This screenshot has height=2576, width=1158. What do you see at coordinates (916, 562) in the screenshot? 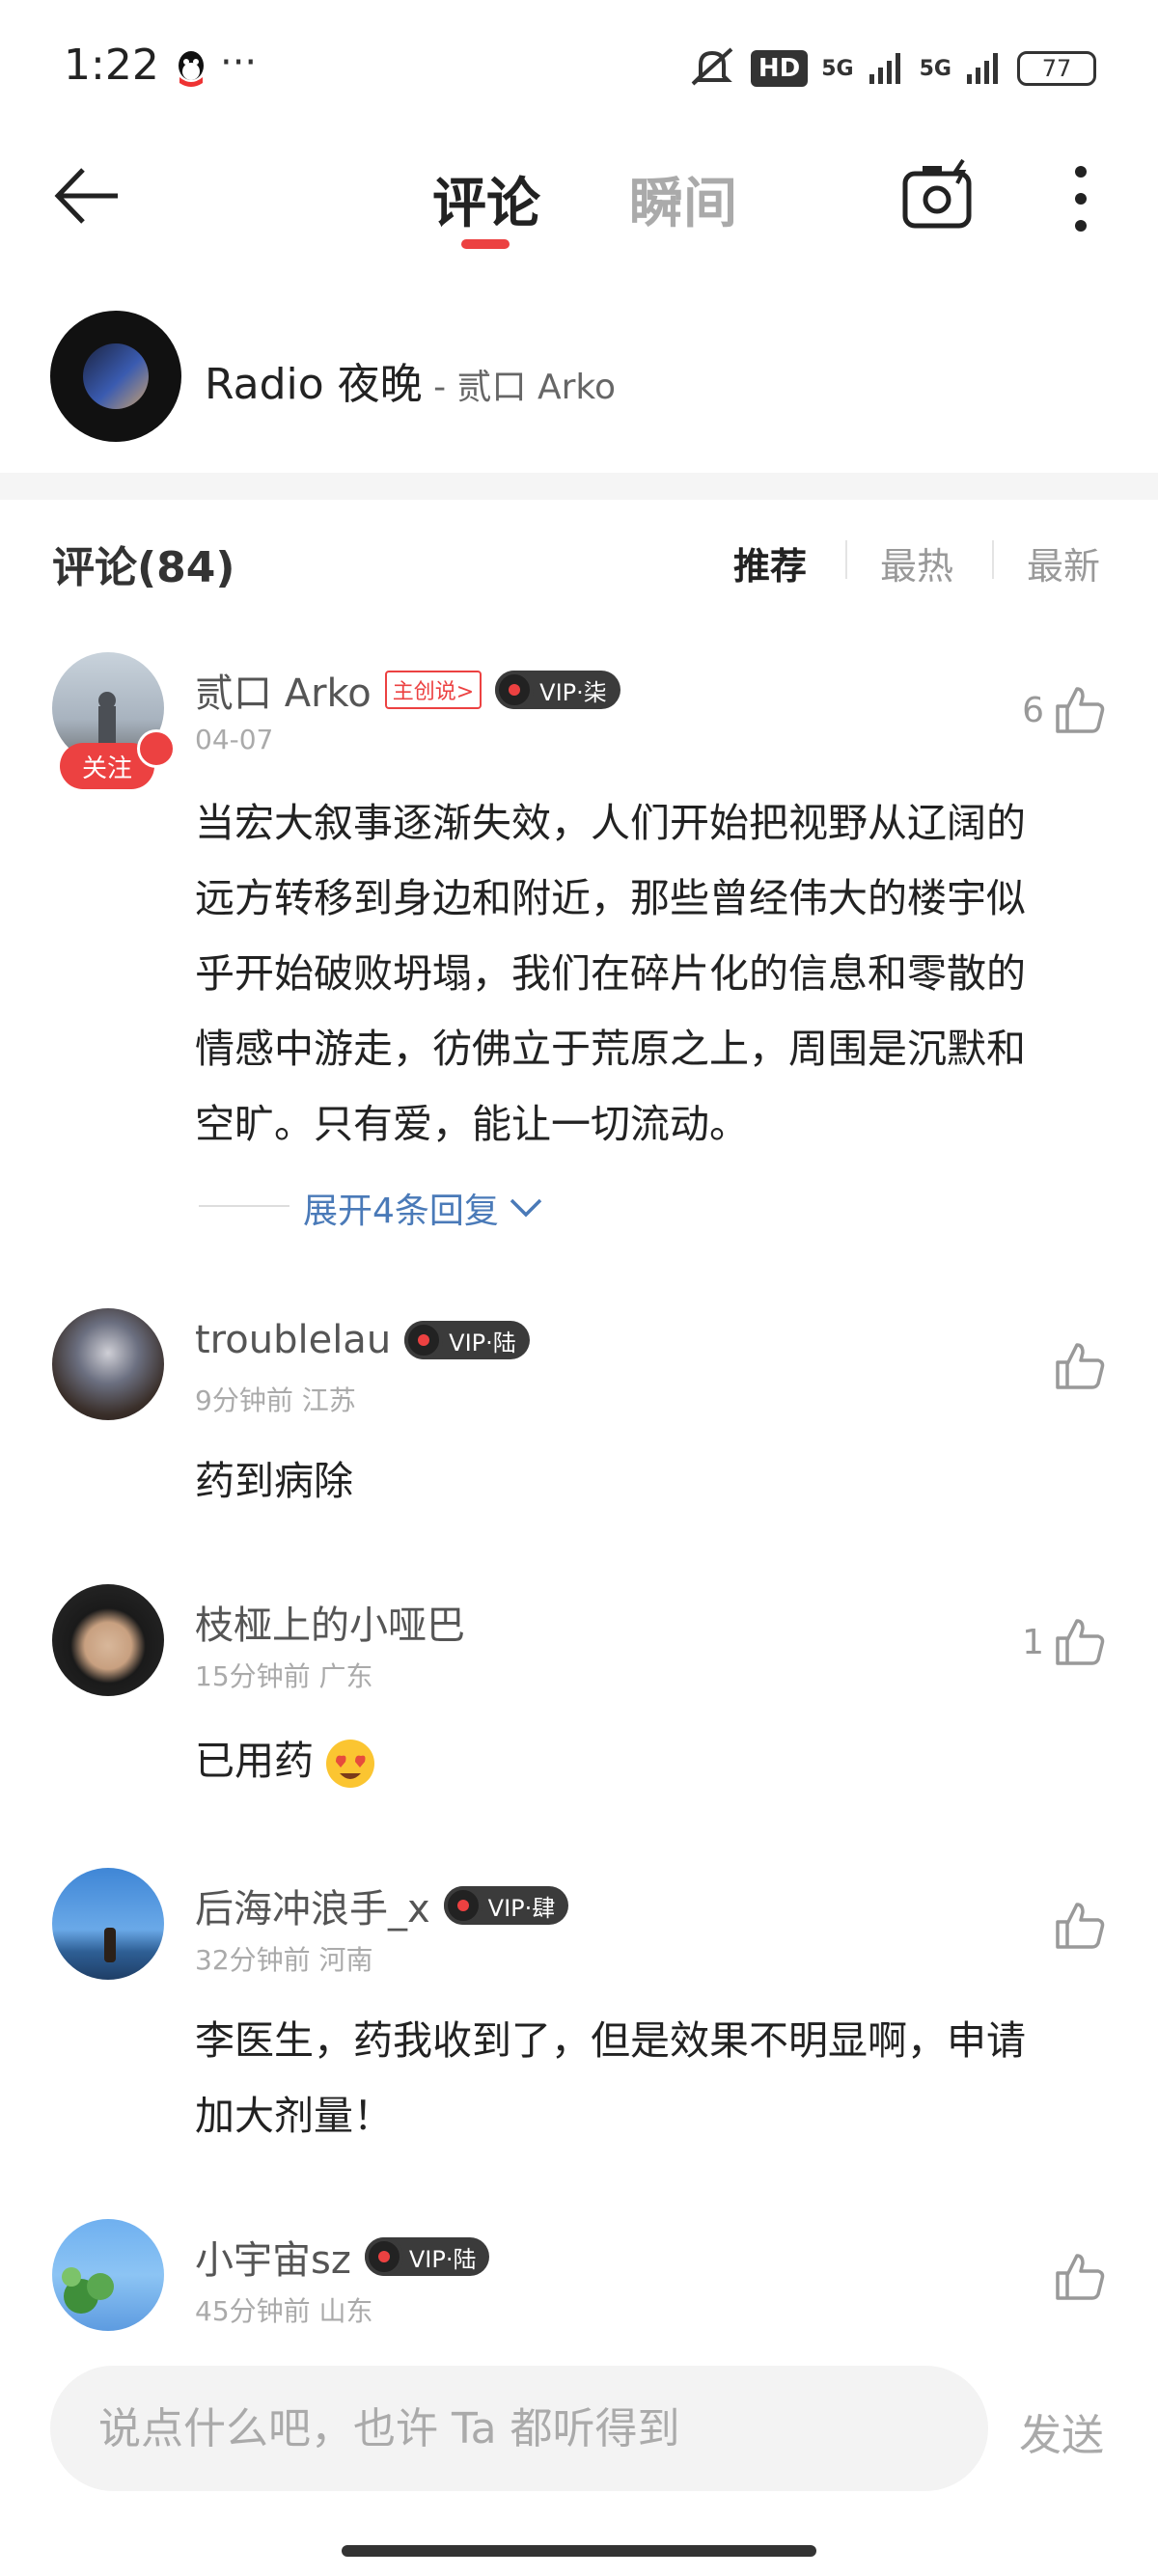
I see `sort-hot: 最热` at bounding box center [916, 562].